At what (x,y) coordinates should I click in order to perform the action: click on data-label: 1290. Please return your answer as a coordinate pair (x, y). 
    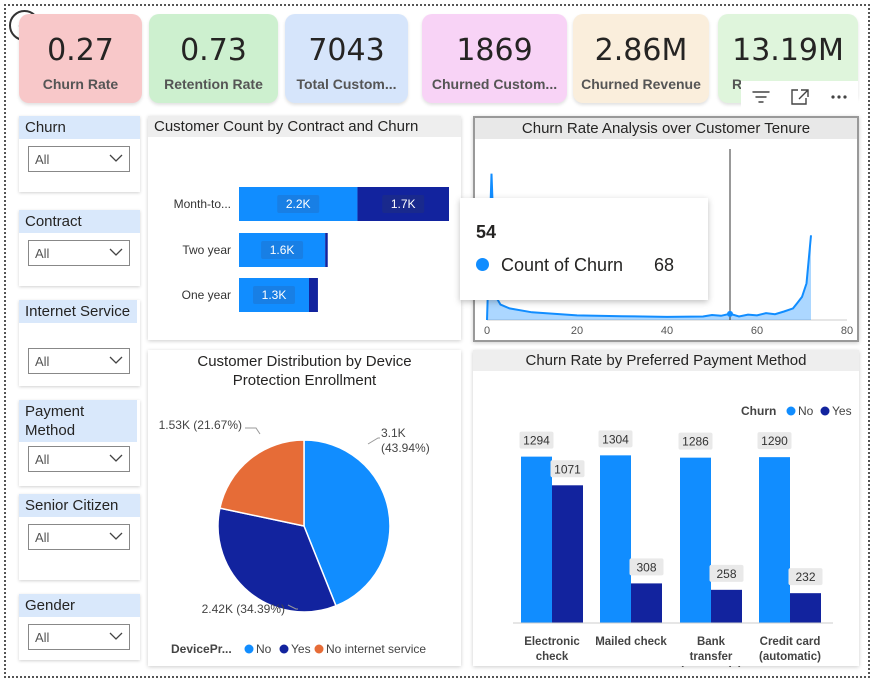
    Looking at the image, I should click on (774, 441).